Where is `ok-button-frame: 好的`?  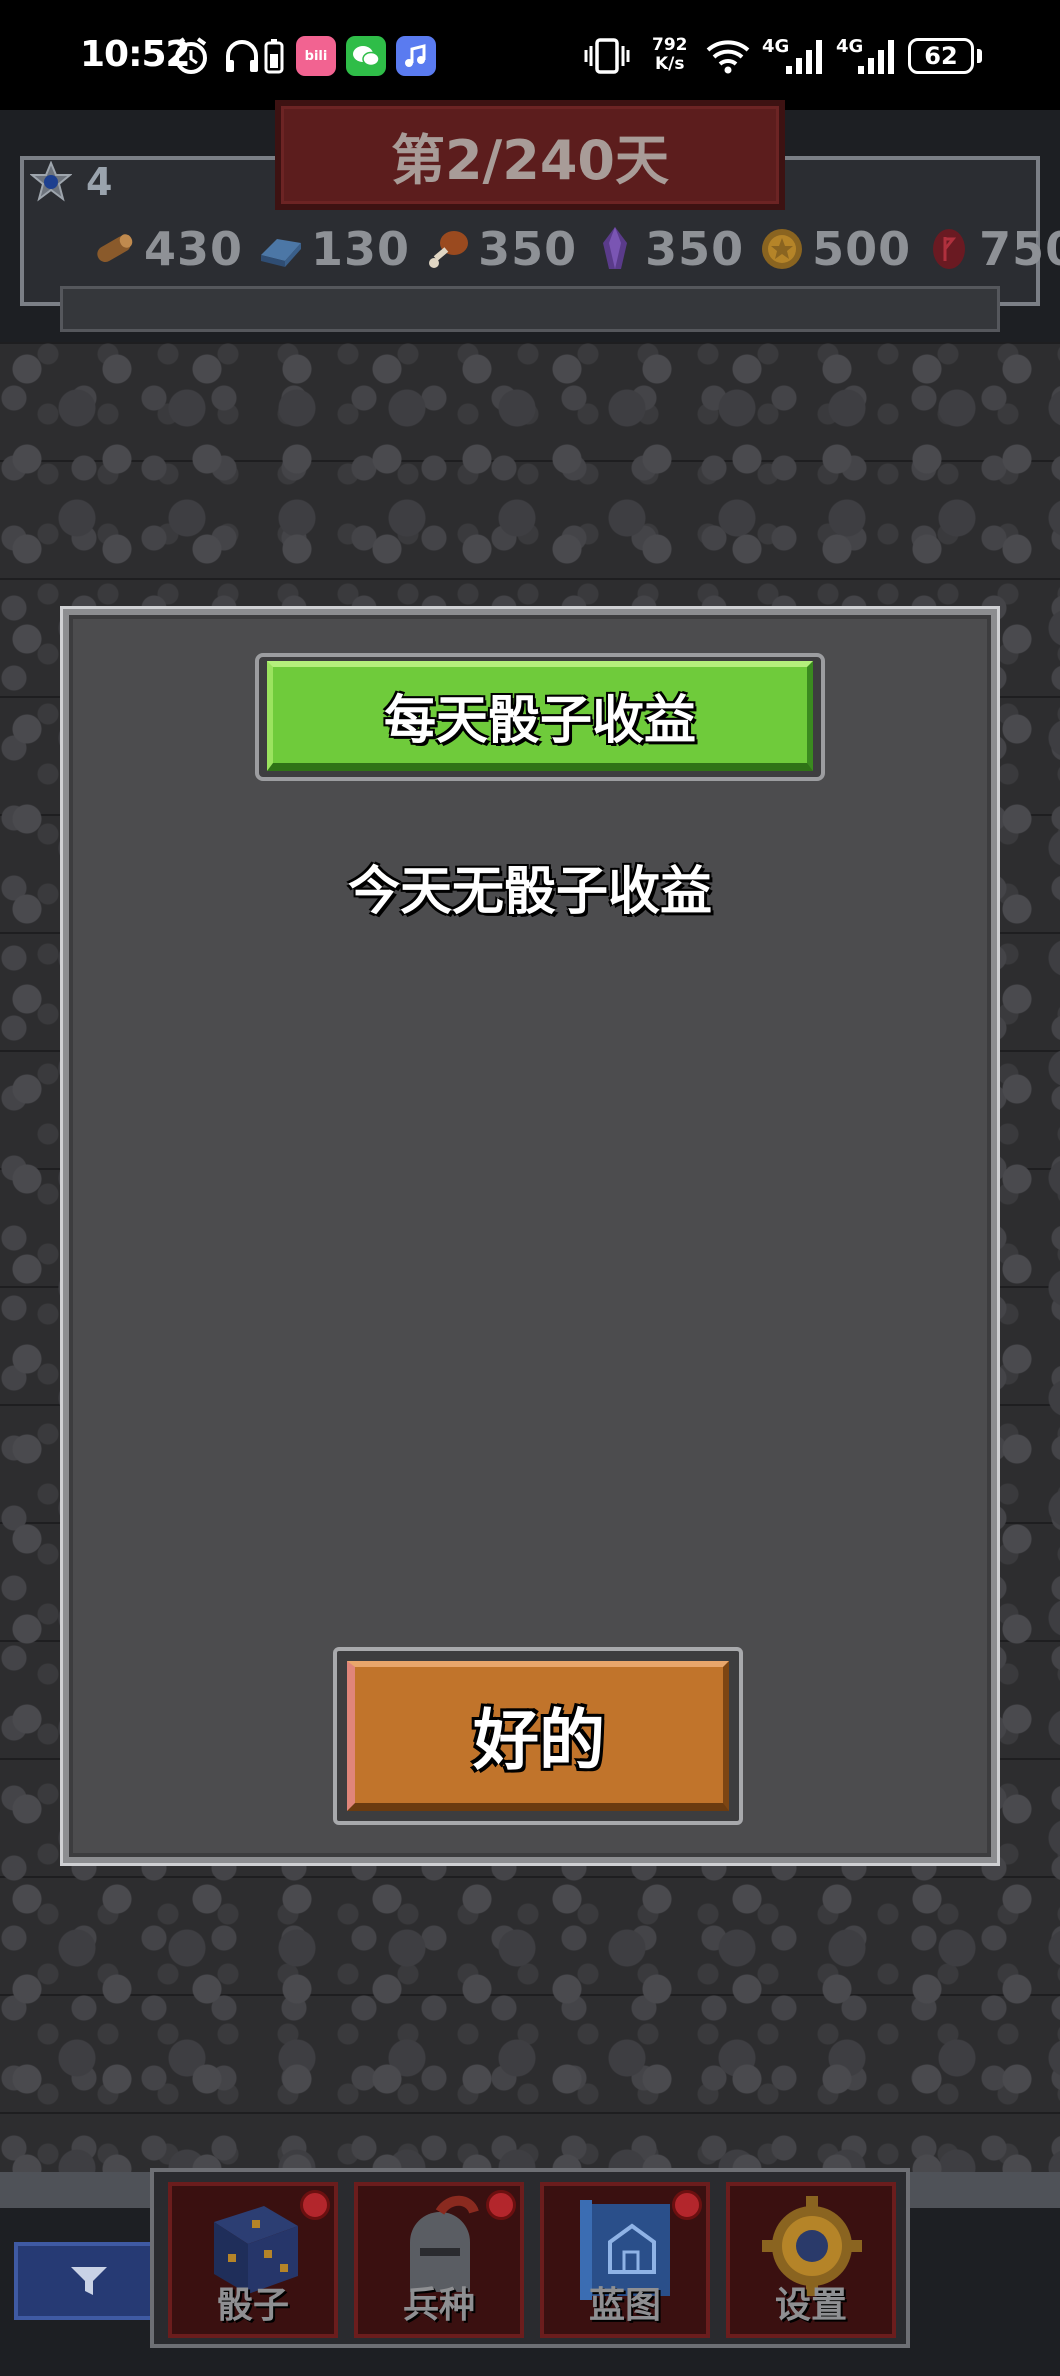 ok-button-frame: 好的 is located at coordinates (538, 1736).